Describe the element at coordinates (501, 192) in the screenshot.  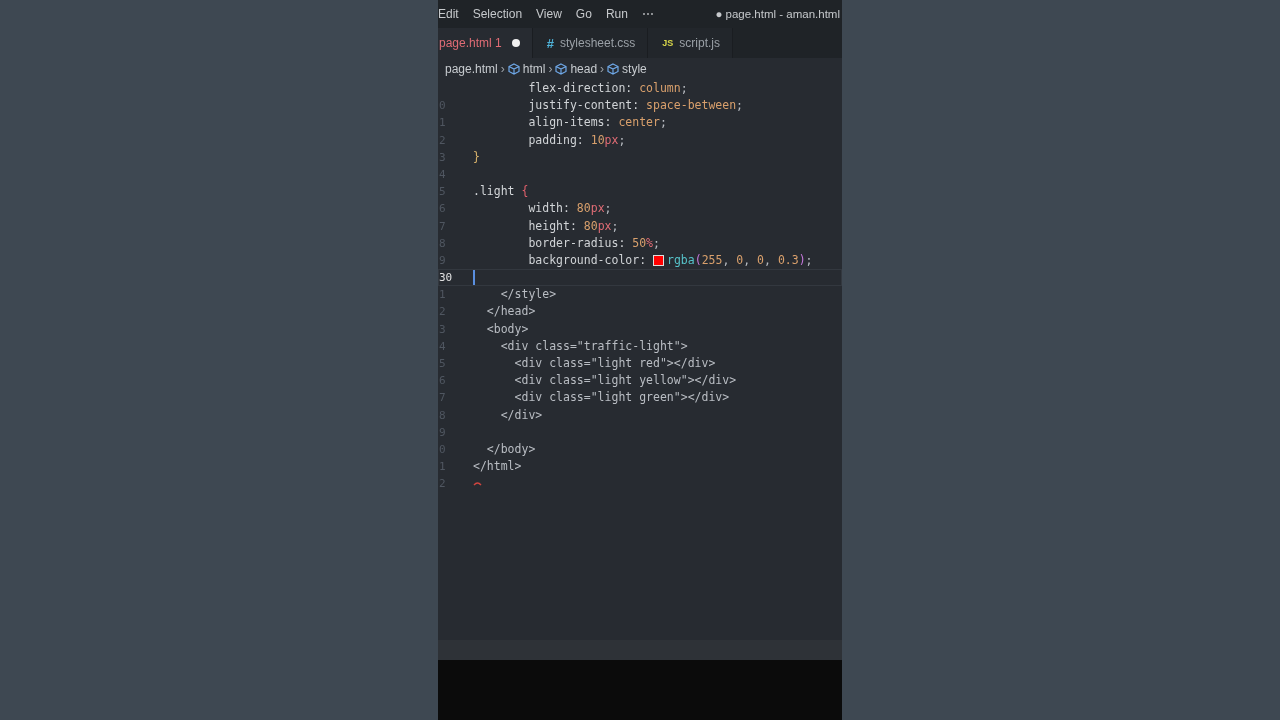
I see `code-line: .light {` at that location.